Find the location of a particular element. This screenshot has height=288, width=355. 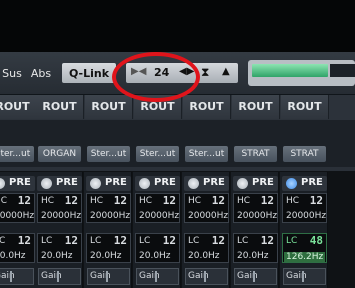

route-button: ORGAN is located at coordinates (59, 154).